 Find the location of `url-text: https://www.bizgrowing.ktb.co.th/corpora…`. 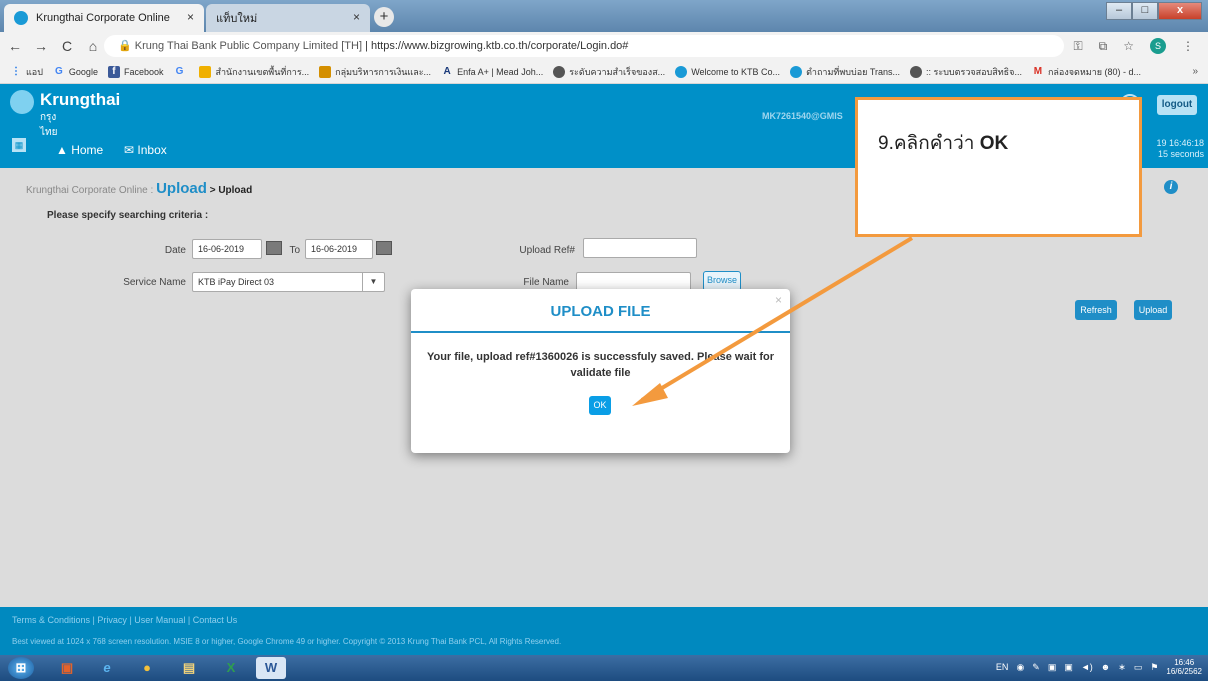

url-text: https://www.bizgrowing.ktb.co.th/corpora… is located at coordinates (500, 46).